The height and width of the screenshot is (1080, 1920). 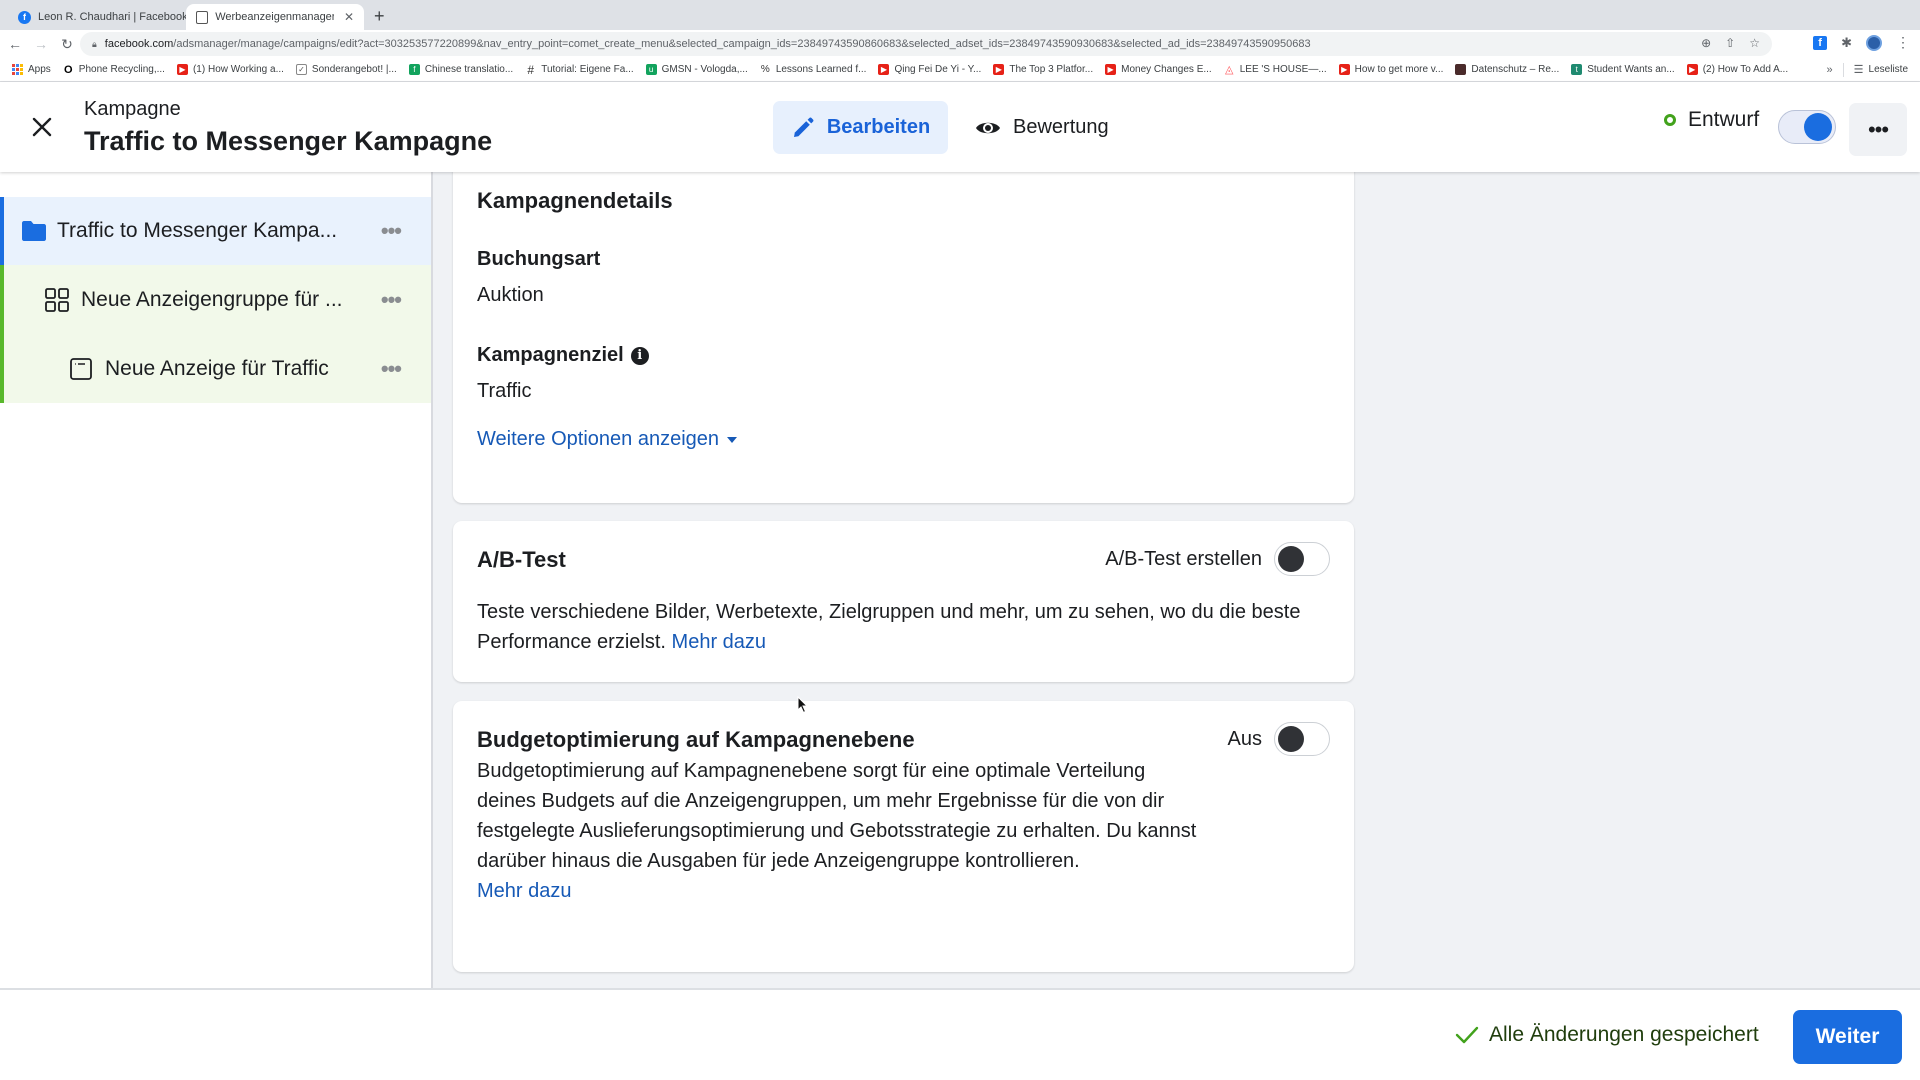 What do you see at coordinates (1830, 70) in the screenshot?
I see `bookmarks-overflow-button: »` at bounding box center [1830, 70].